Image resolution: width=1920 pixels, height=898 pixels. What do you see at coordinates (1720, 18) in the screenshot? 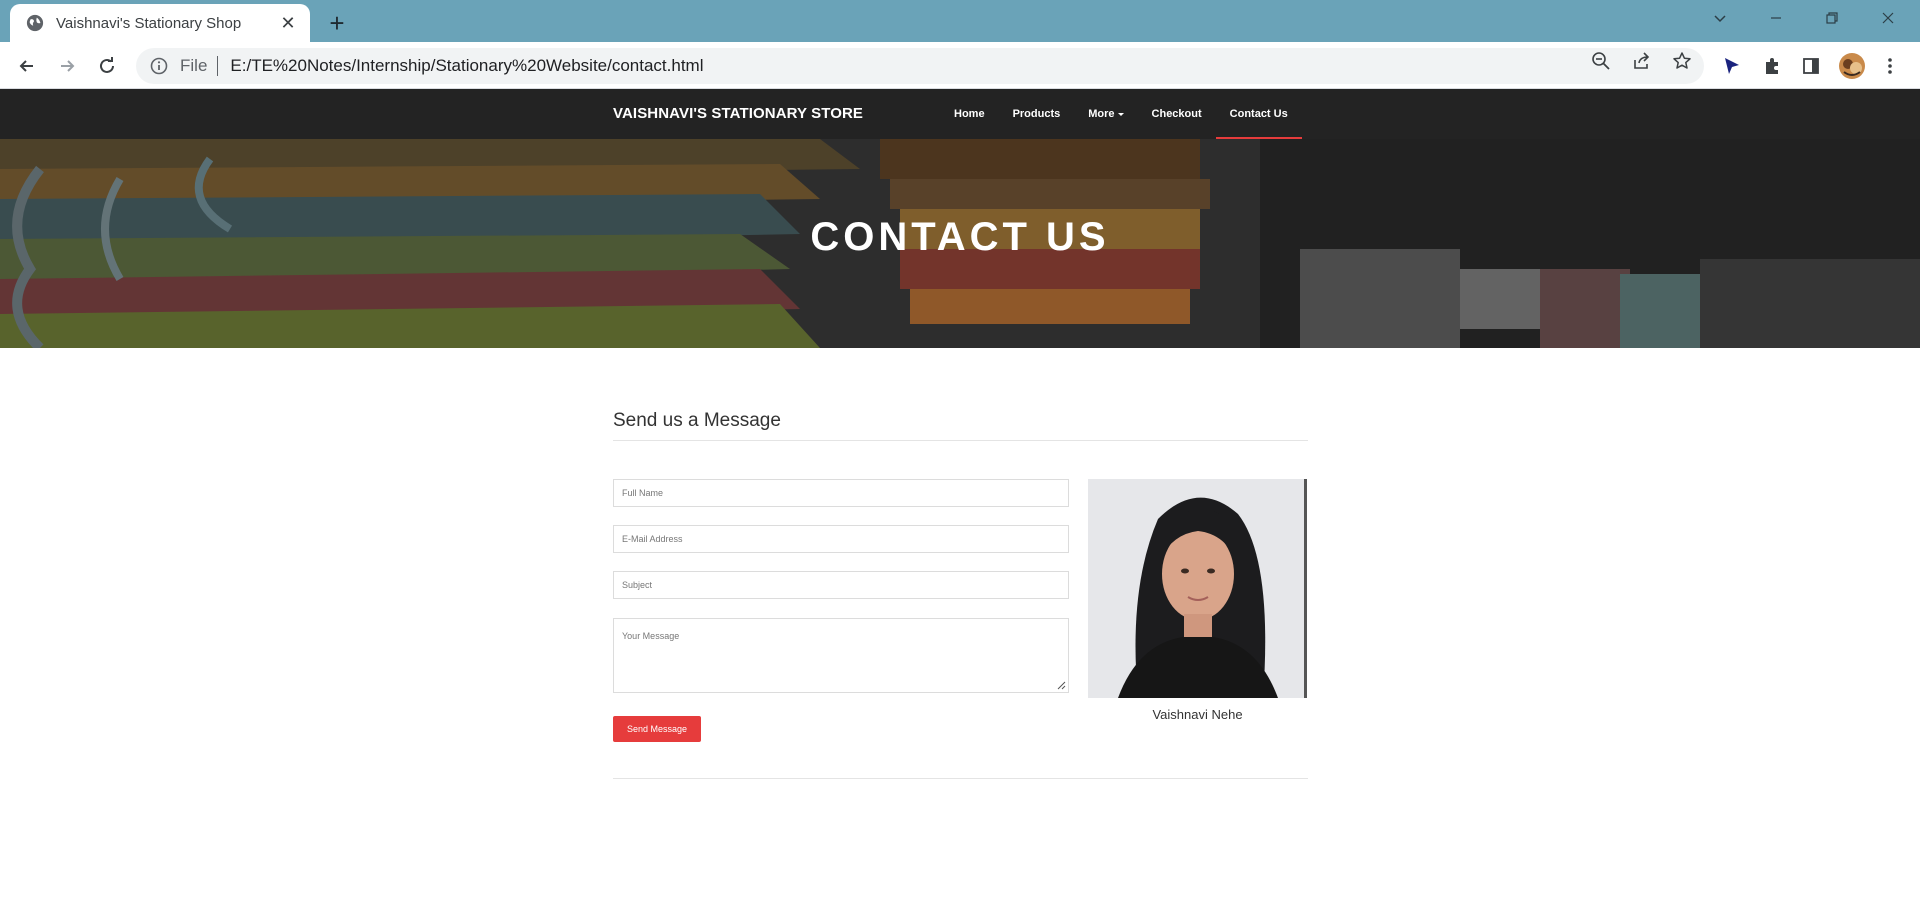
I see `tab-search-icon` at bounding box center [1720, 18].